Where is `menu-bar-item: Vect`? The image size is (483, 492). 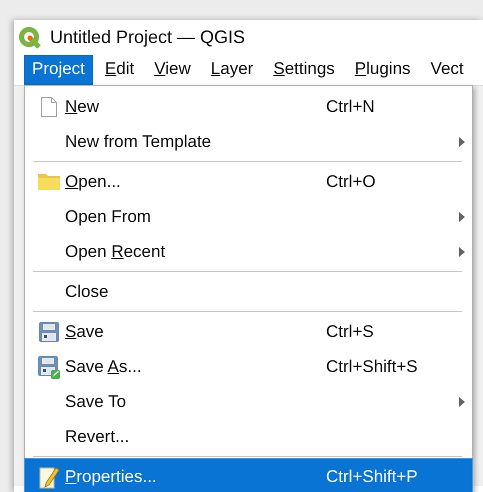 menu-bar-item: Vect is located at coordinates (447, 70).